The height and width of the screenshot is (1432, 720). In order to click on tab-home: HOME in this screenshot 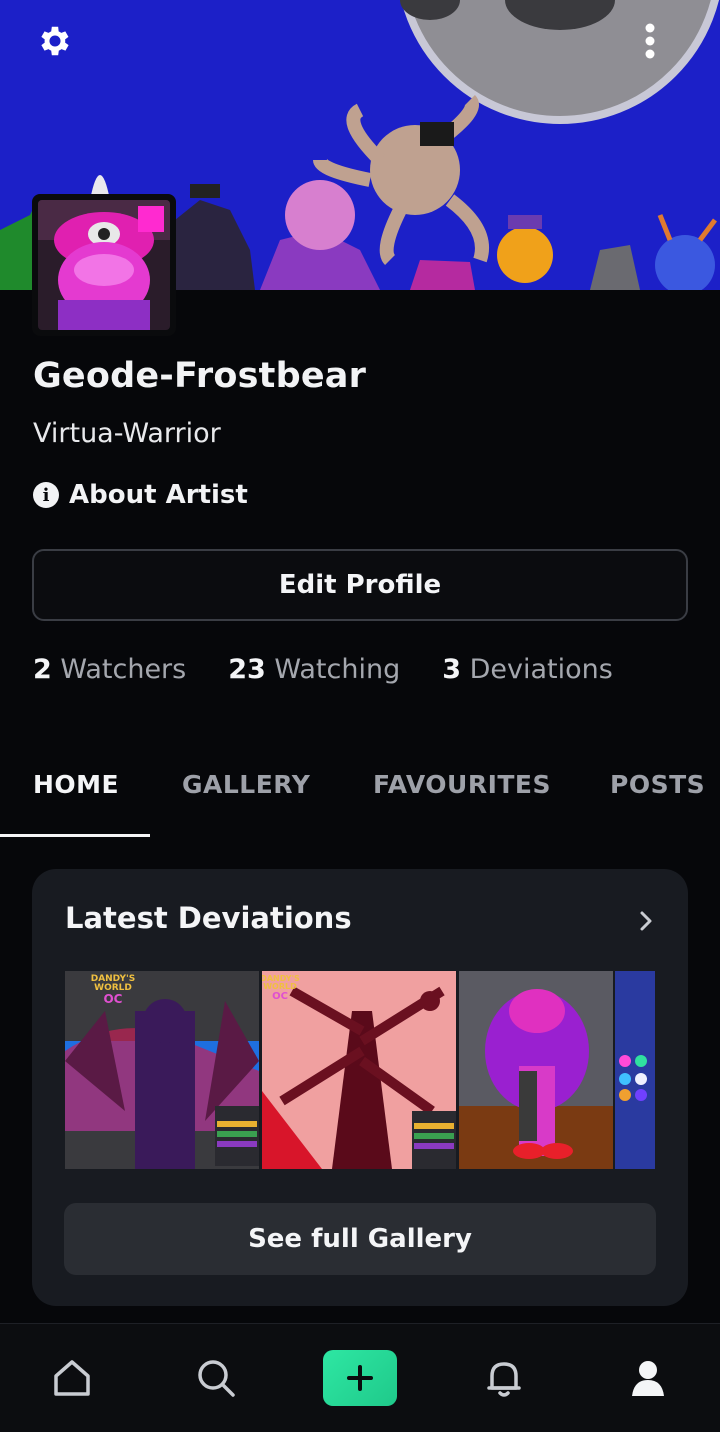, I will do `click(76, 784)`.